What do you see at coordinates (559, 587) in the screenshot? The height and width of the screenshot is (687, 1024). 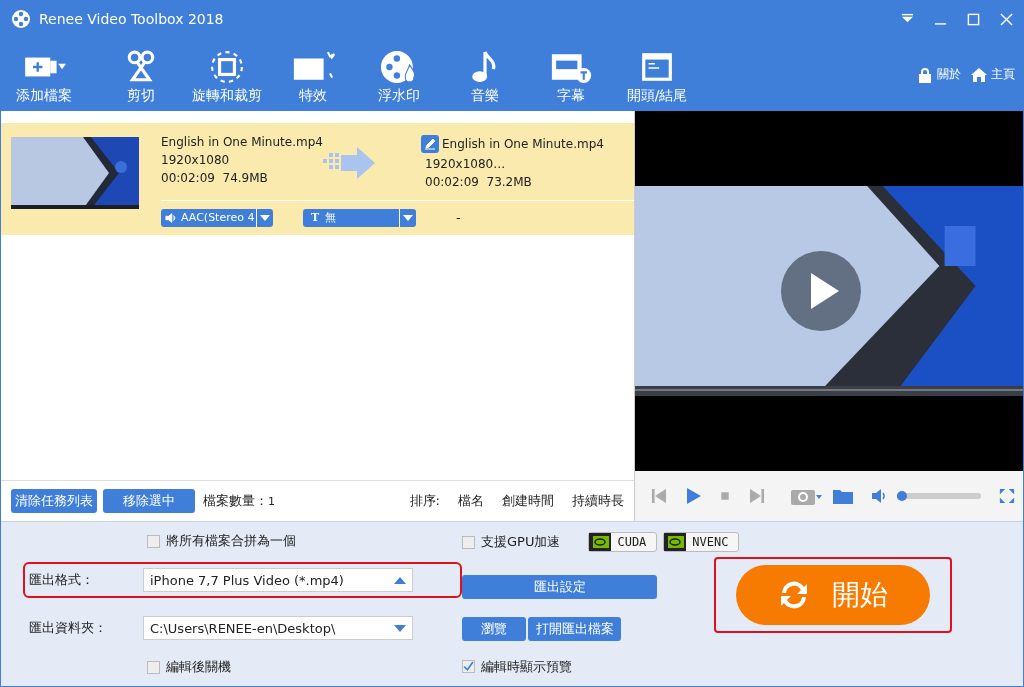 I see `export-settings-button: 匯出設定` at bounding box center [559, 587].